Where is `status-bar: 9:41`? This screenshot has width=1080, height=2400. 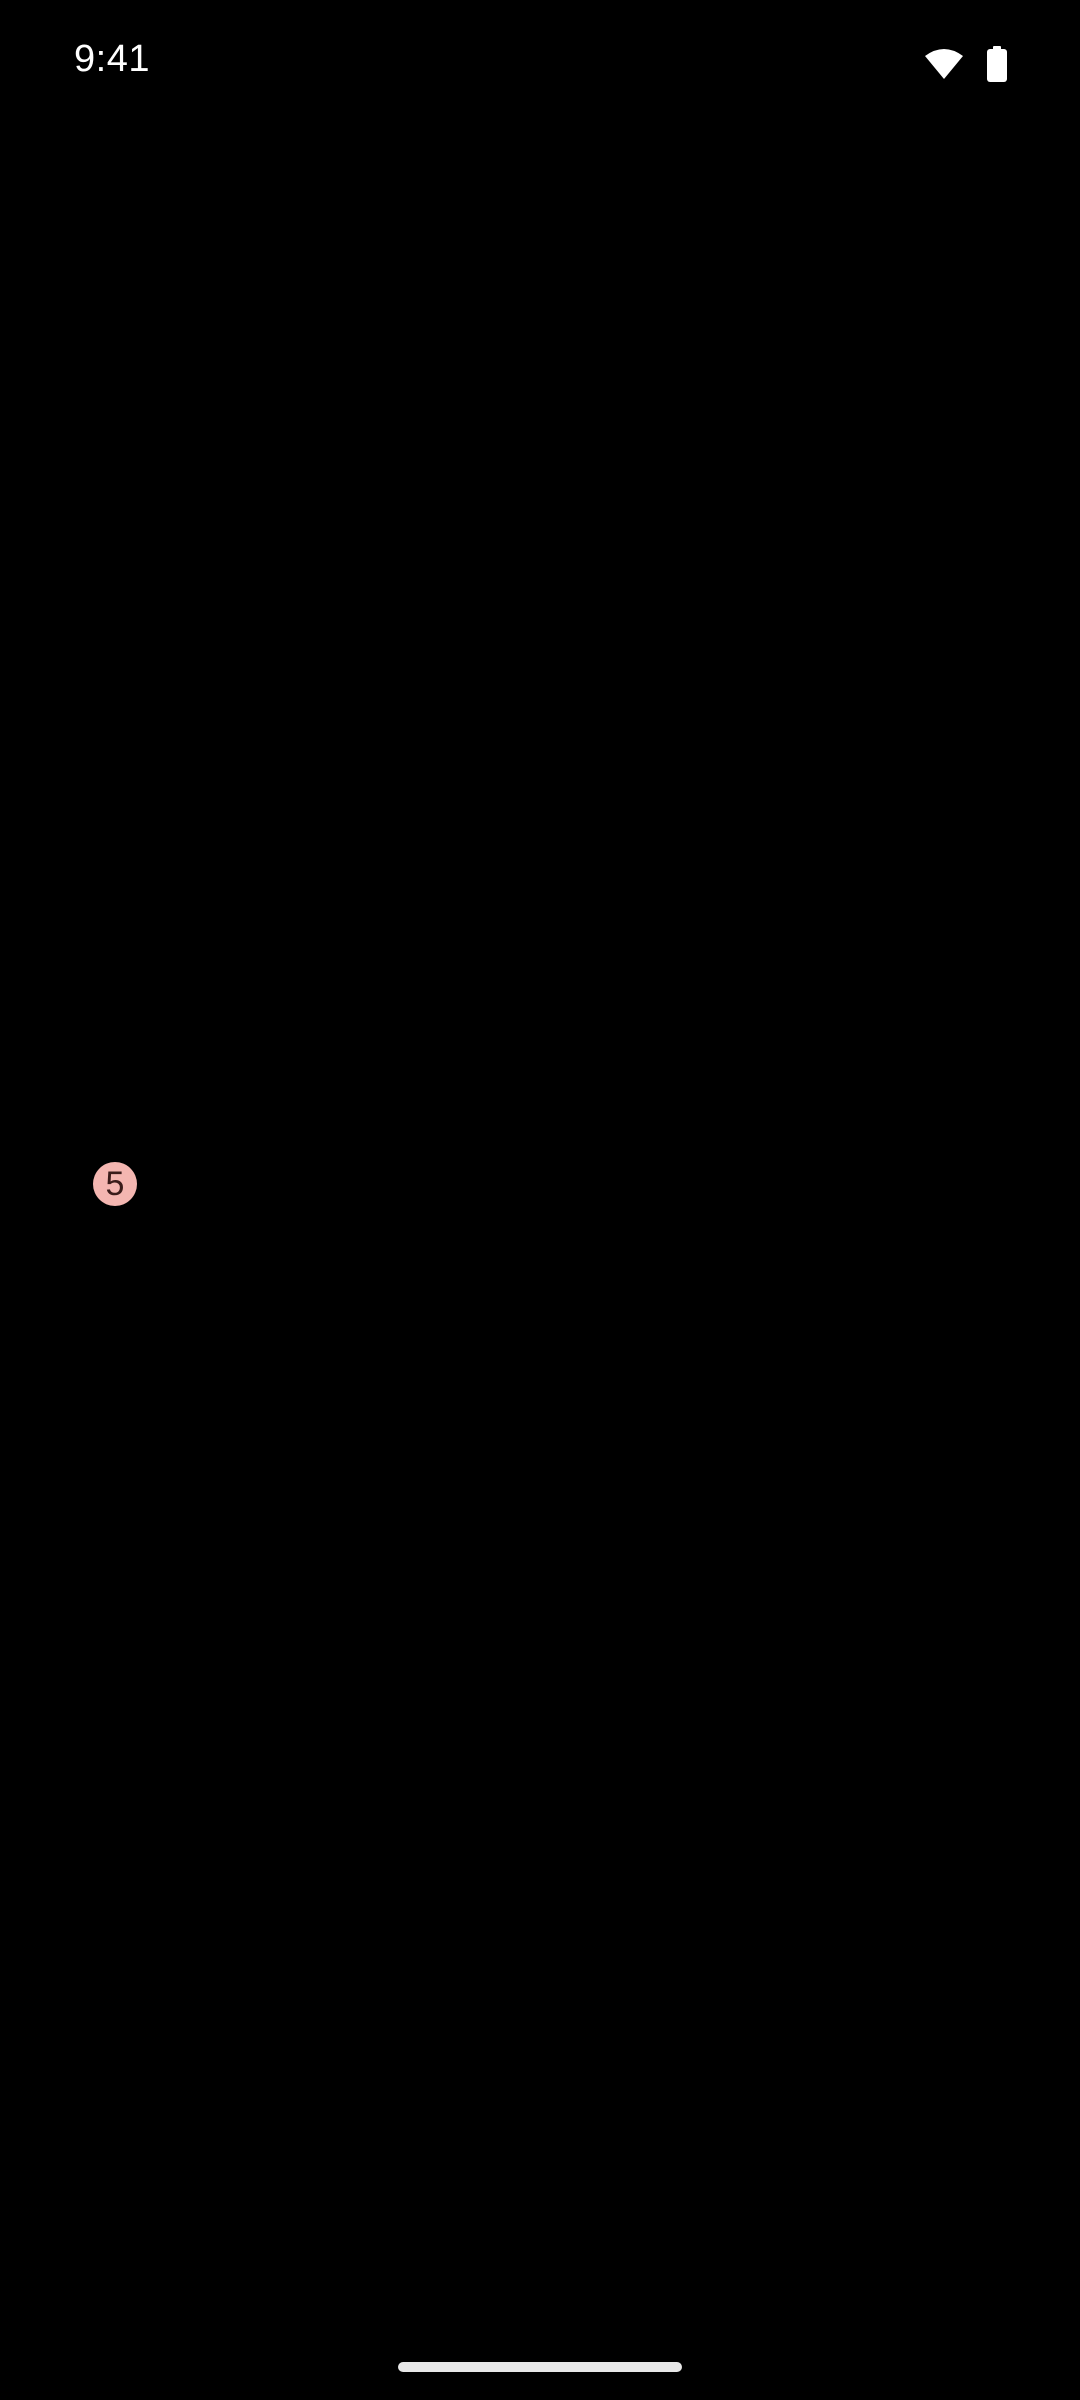 status-bar: 9:41 is located at coordinates (540, 65).